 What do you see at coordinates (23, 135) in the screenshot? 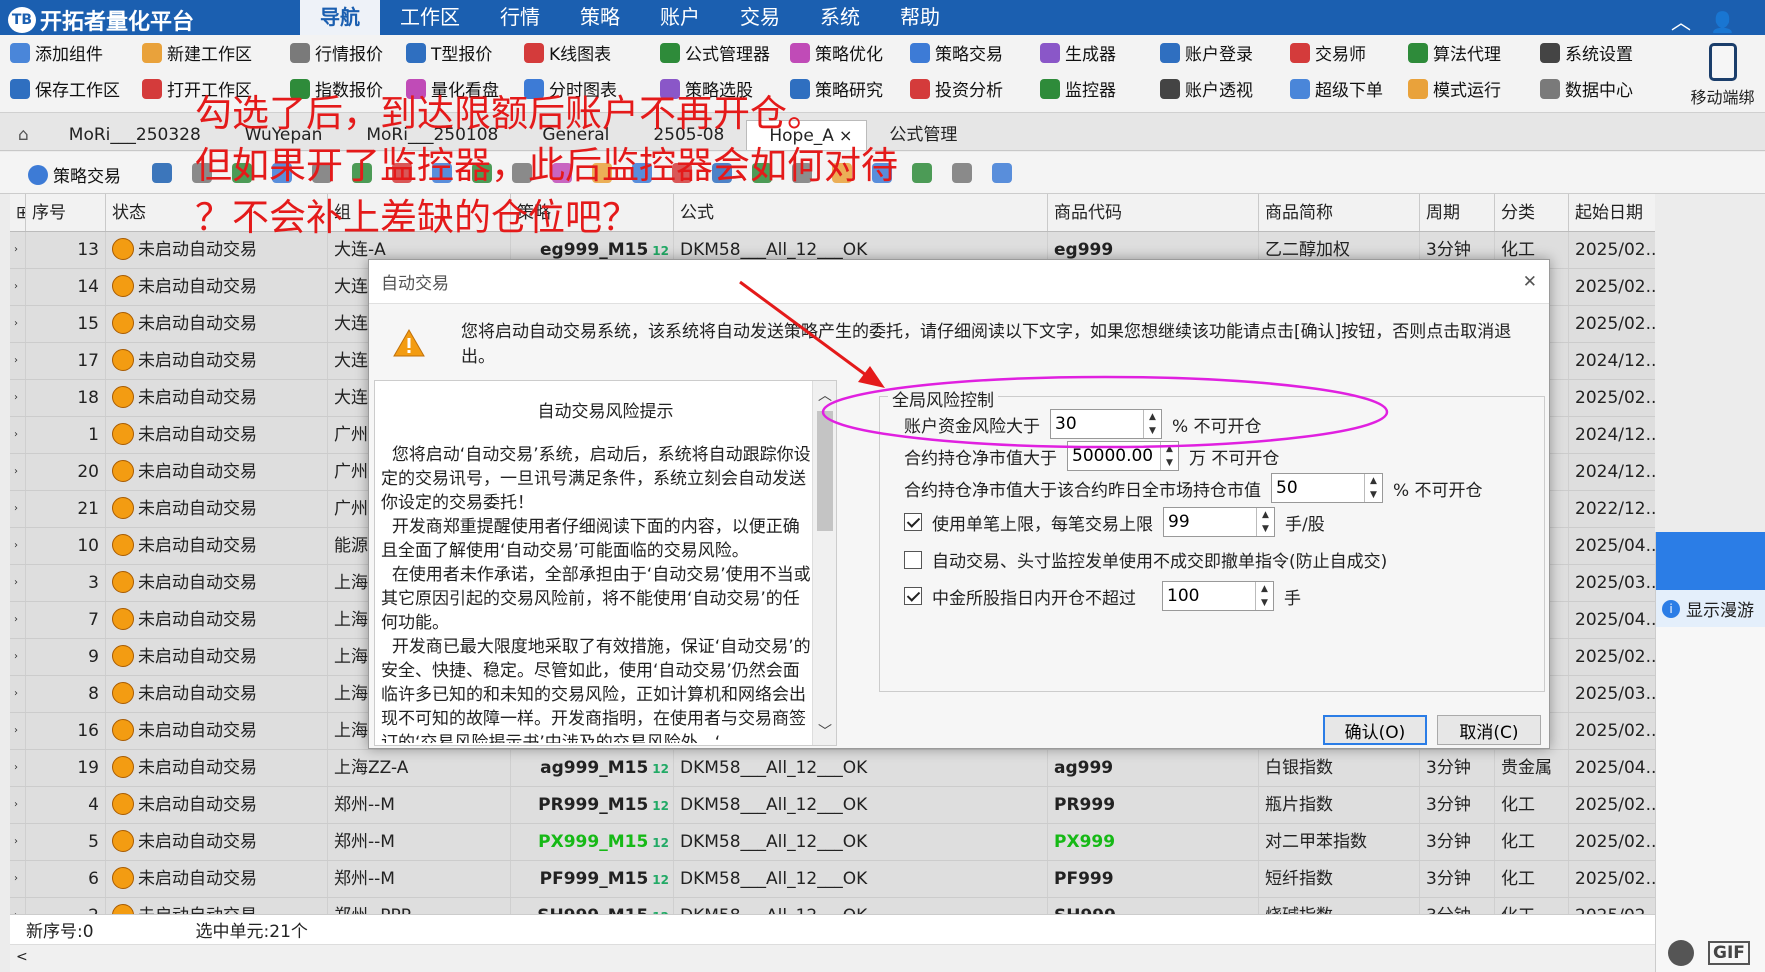
I see `home-icon: ⌂` at bounding box center [23, 135].